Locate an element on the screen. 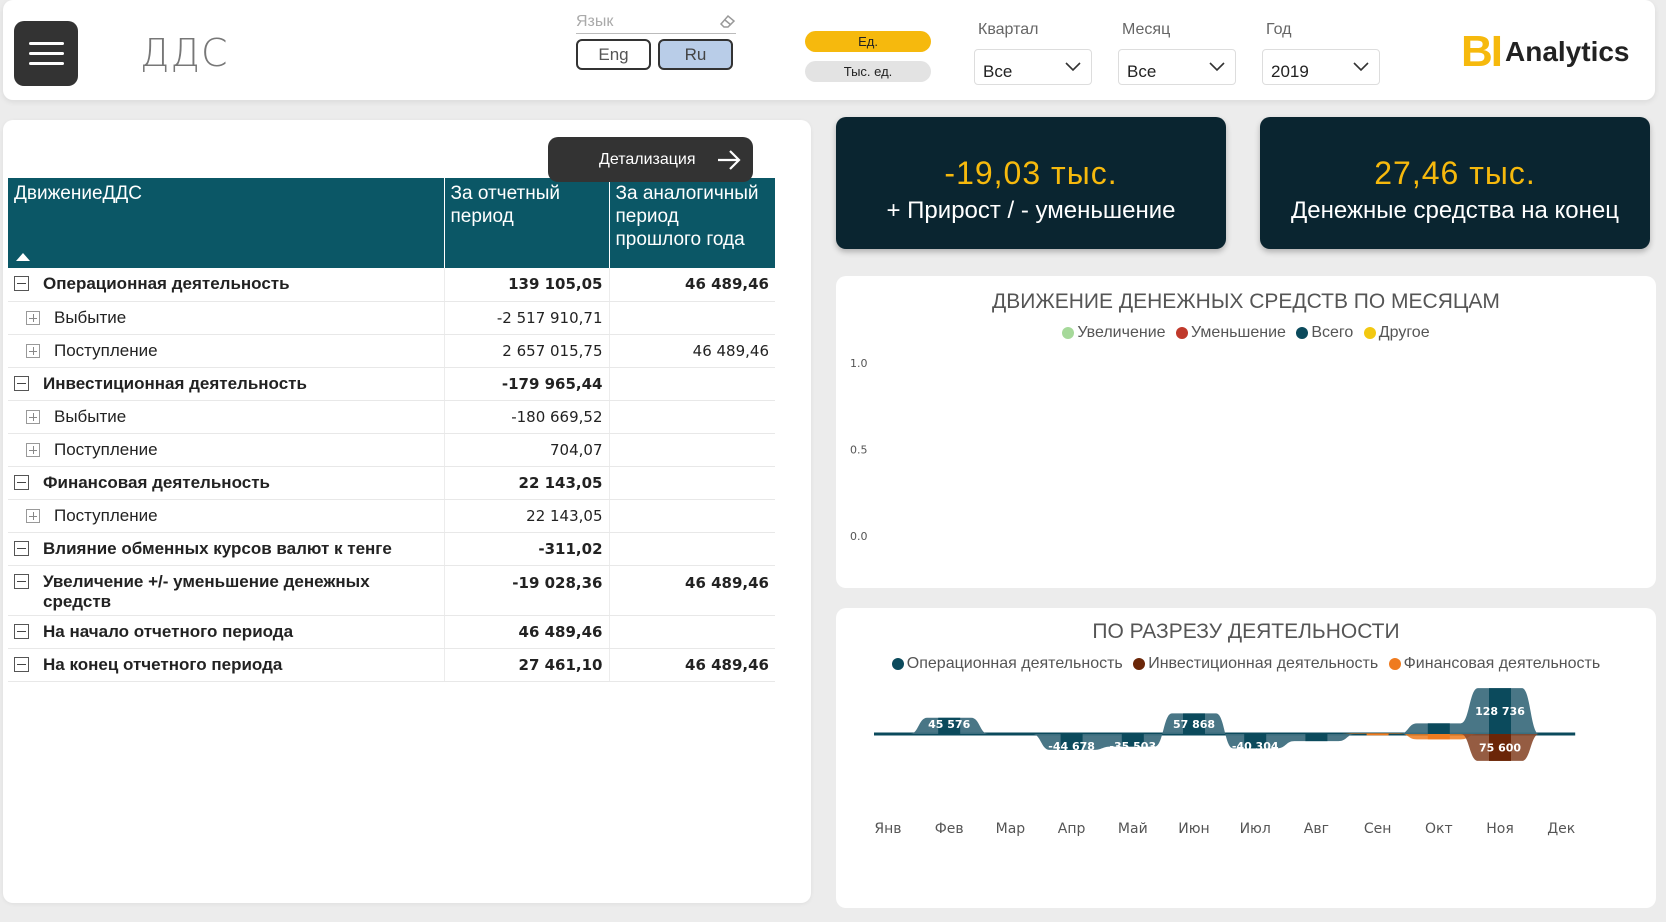 Image resolution: width=1666 pixels, height=922 pixels. y-tick-label: 0.0 is located at coordinates (859, 536).